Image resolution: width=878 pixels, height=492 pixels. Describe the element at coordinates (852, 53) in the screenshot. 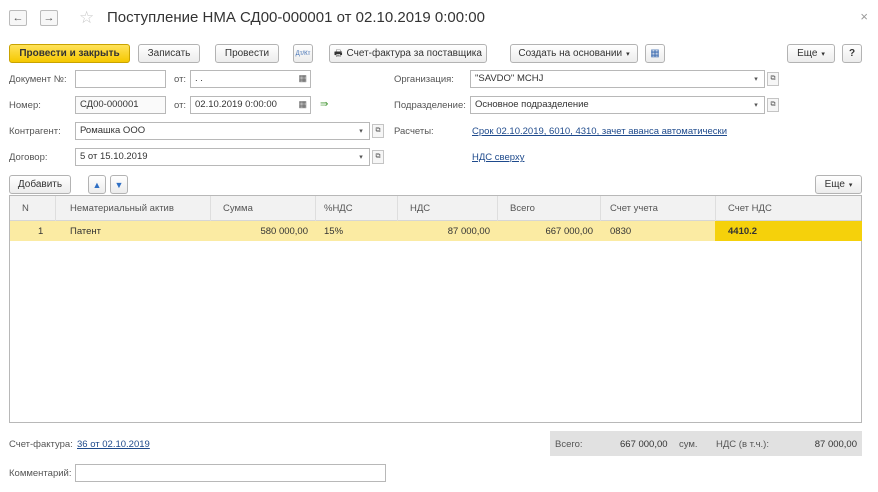

I see `help-button: ?` at that location.